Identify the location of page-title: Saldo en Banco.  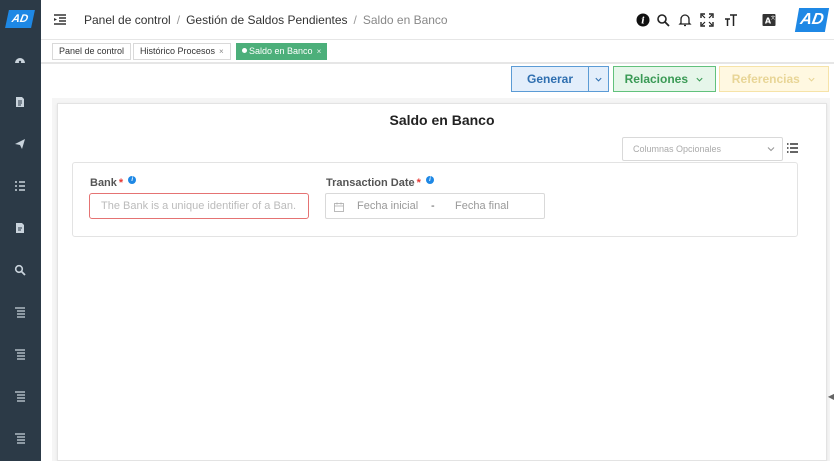
(442, 120).